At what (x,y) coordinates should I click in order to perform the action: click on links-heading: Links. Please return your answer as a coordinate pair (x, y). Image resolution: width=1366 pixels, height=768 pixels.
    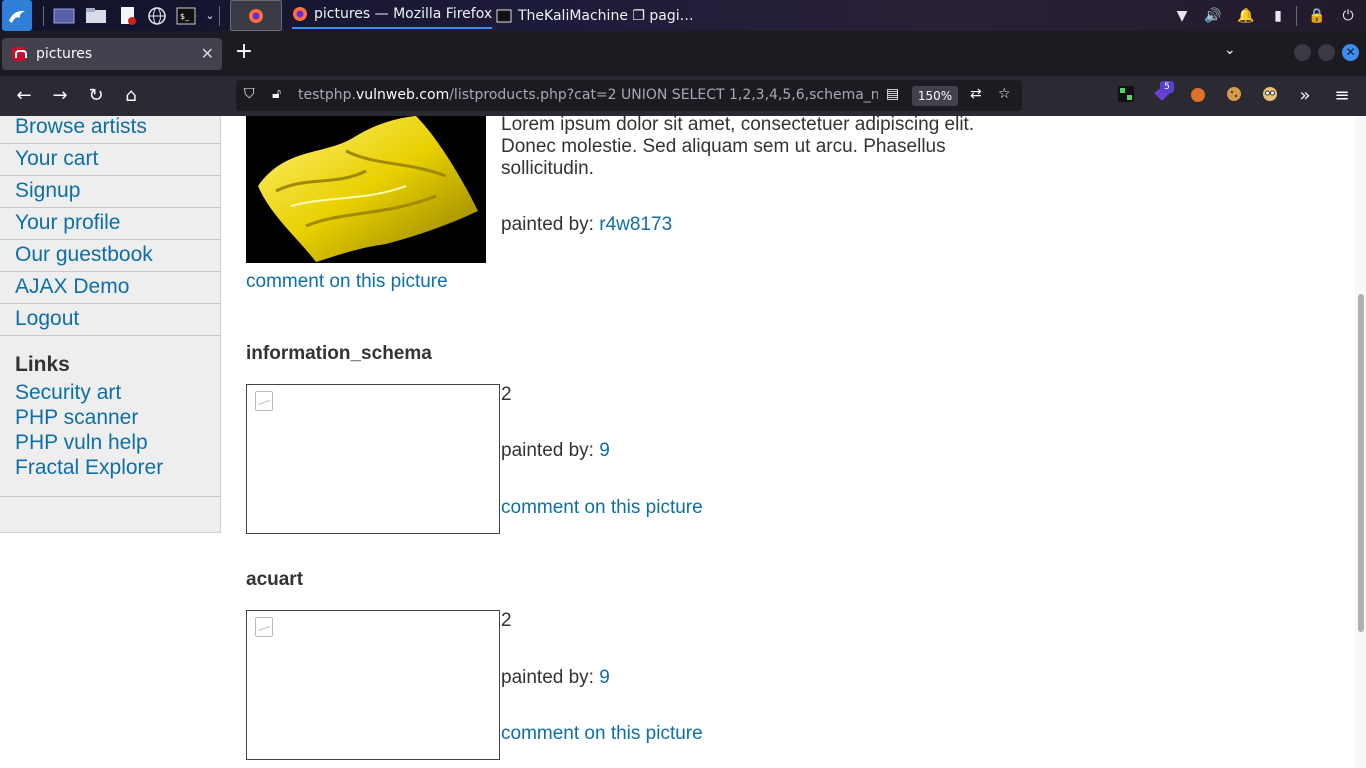
    Looking at the image, I should click on (42, 364).